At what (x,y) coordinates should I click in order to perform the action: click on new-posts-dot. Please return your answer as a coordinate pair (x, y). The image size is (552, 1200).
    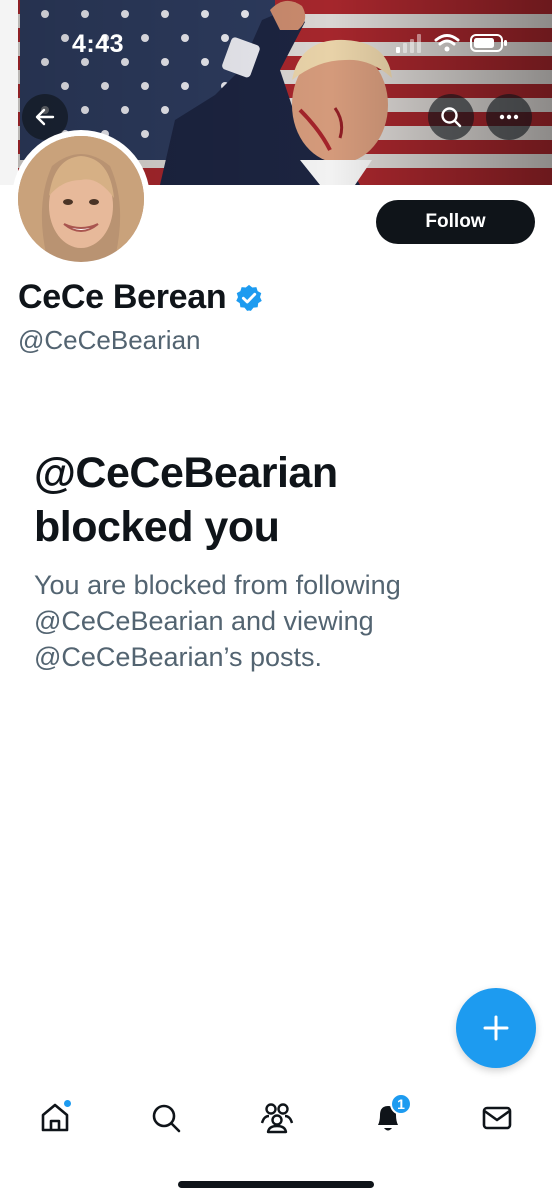
    Looking at the image, I should click on (67, 1103).